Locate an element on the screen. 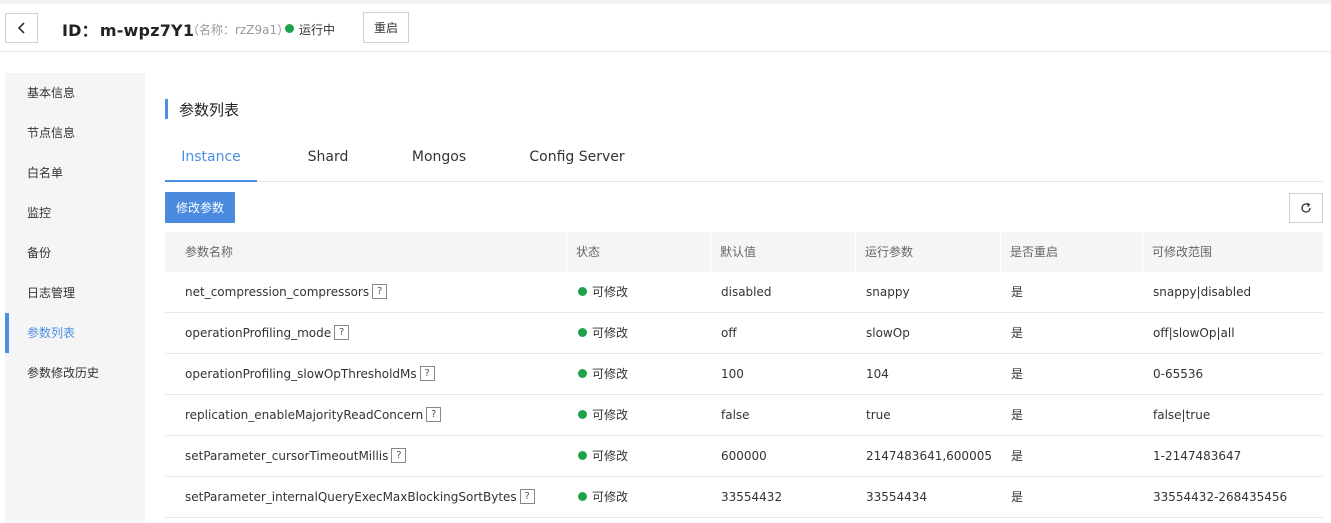 The height and width of the screenshot is (523, 1331). refresh-icon is located at coordinates (1306, 207).